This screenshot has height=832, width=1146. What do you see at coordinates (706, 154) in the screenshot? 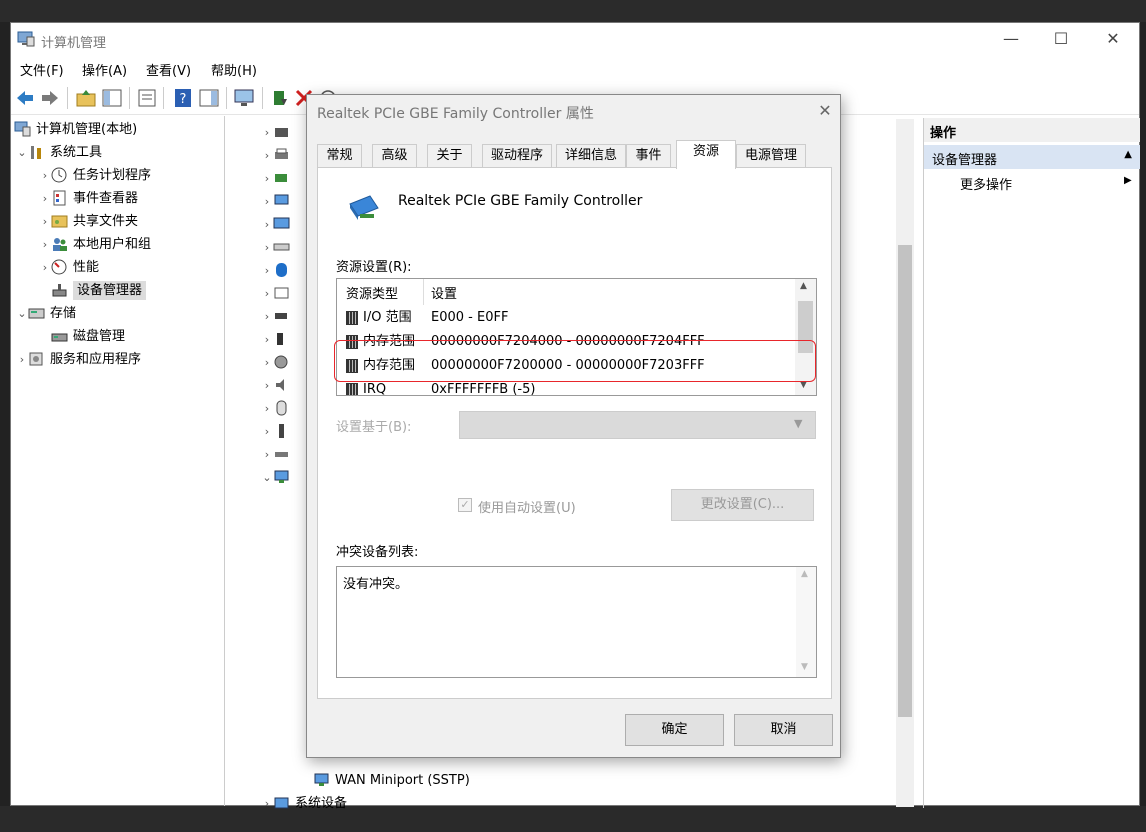
I see `tab-resources: 资源` at bounding box center [706, 154].